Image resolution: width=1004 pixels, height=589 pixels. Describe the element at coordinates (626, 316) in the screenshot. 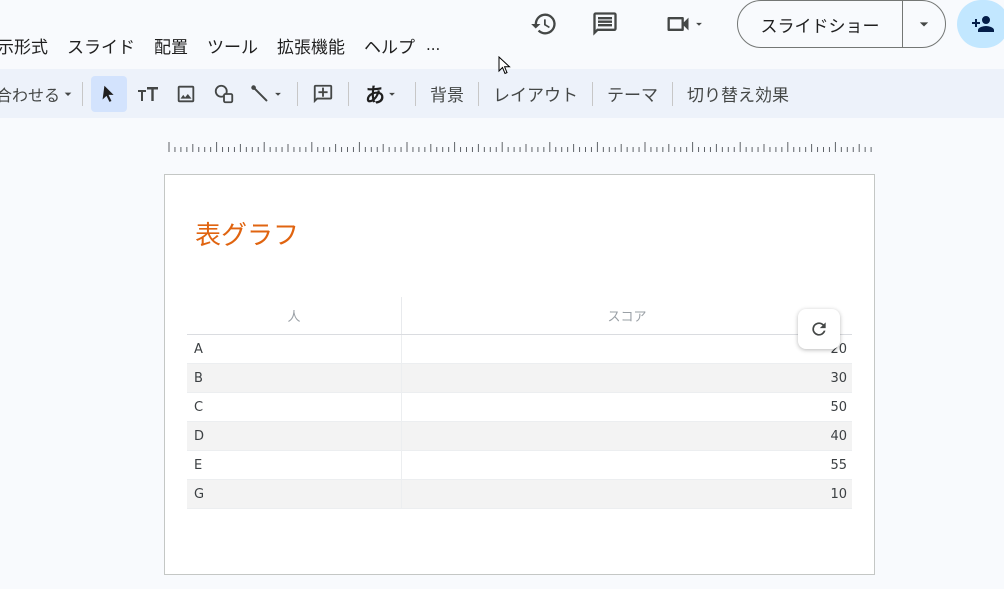

I see `column-header-score: スコア` at that location.